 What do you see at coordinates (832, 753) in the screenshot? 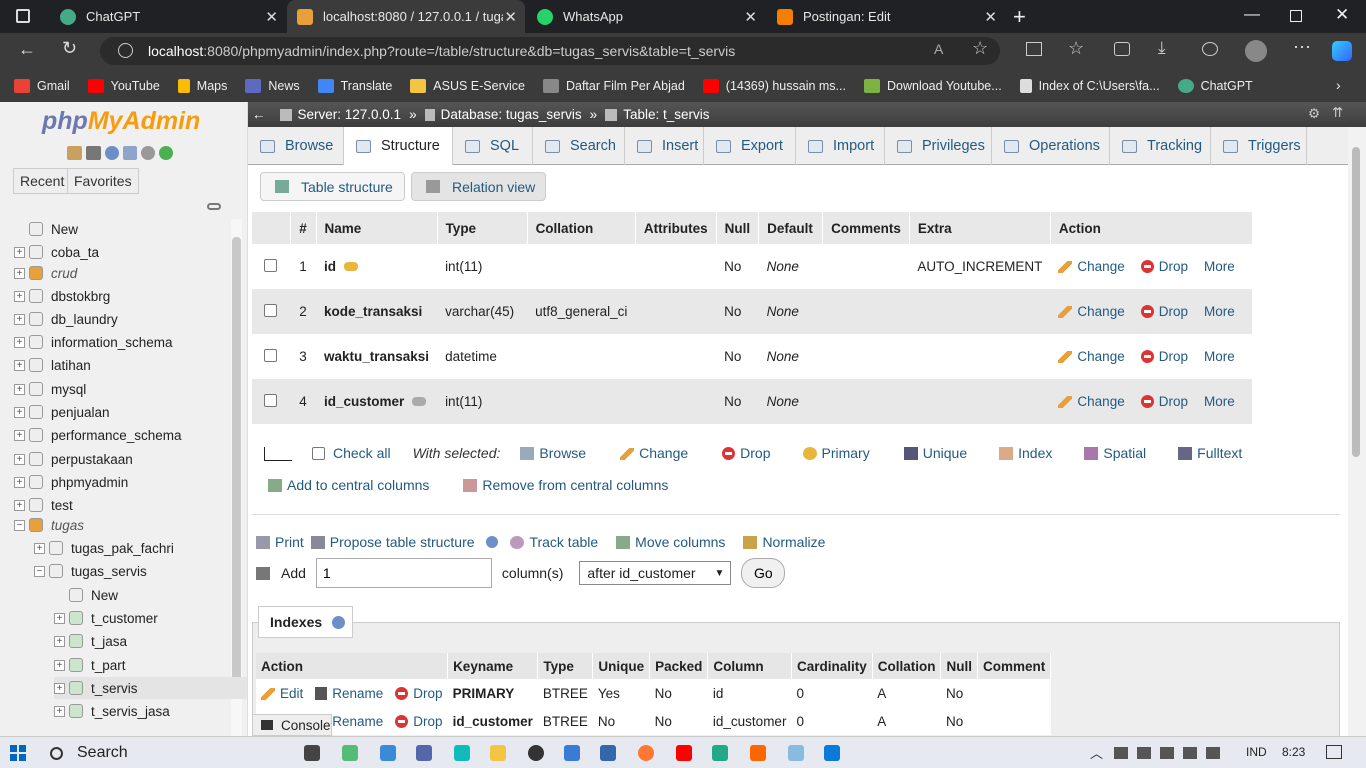
I see `vscode-icon` at bounding box center [832, 753].